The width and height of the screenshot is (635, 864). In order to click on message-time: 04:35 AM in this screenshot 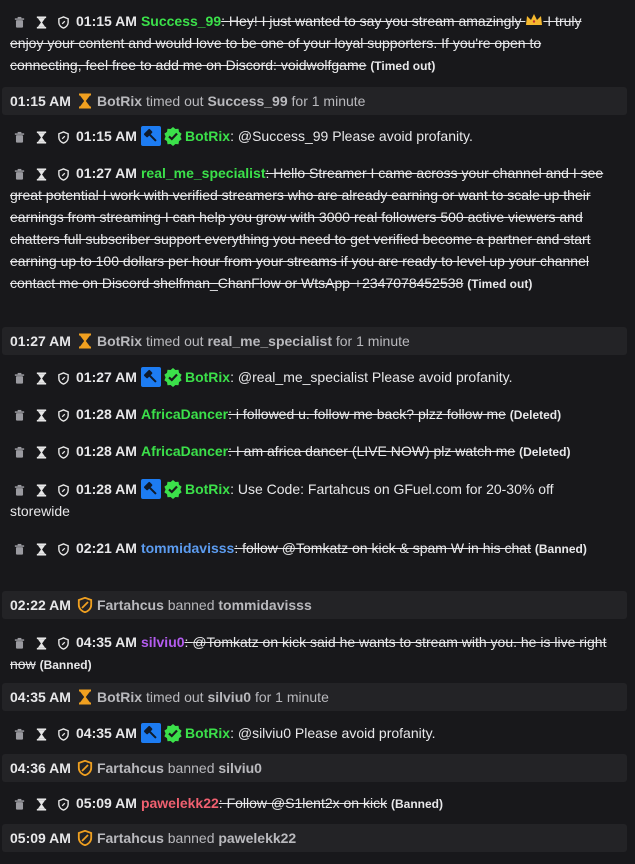, I will do `click(106, 642)`.